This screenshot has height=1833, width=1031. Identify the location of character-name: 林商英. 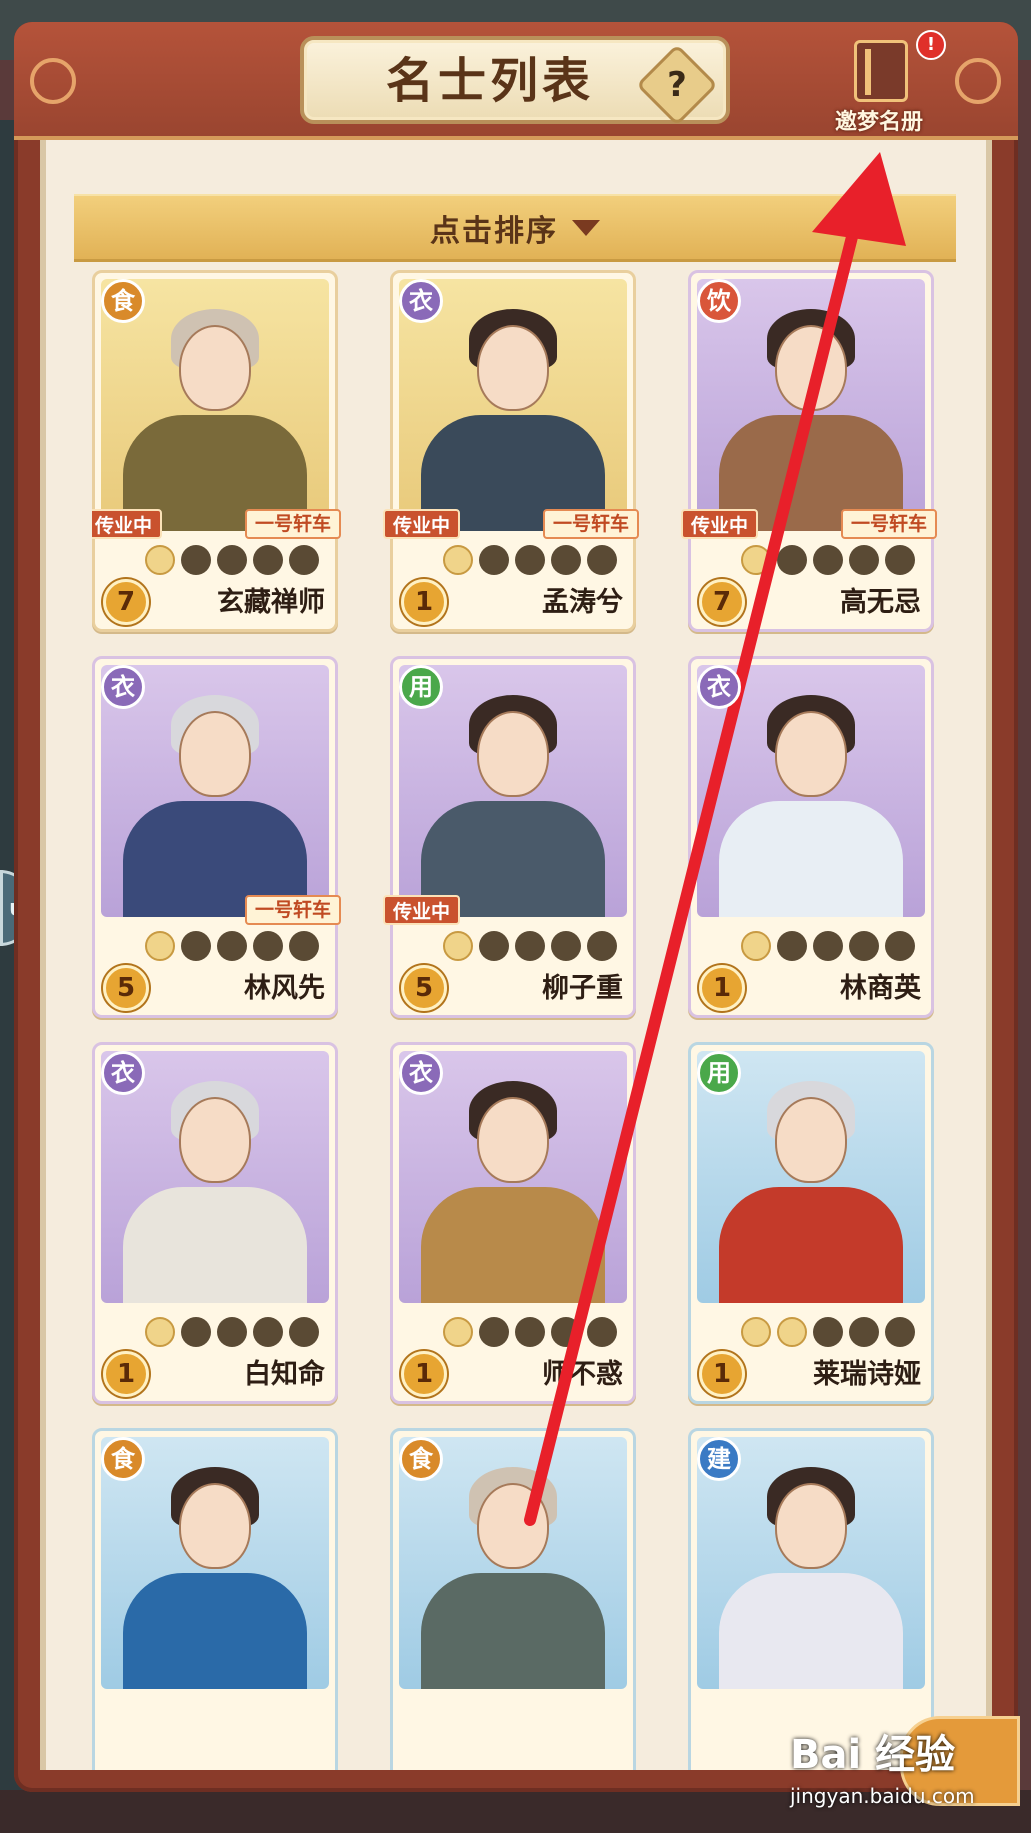
(880, 988).